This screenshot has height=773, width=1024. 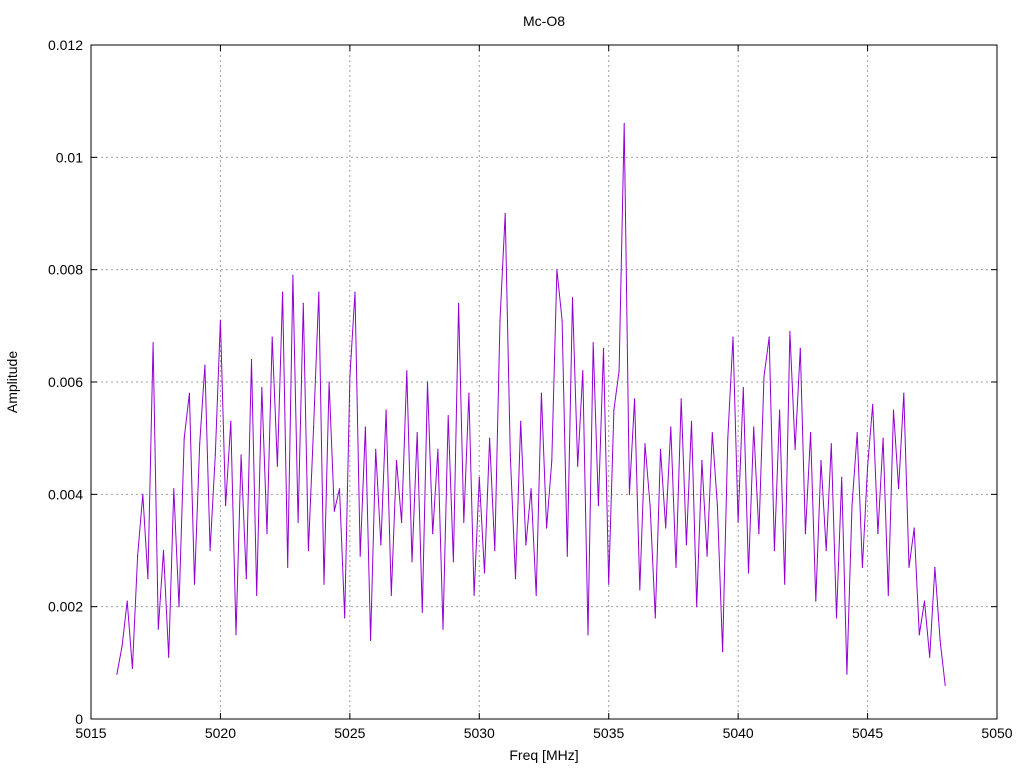 I want to click on chart-title: Mc-O8, so click(x=544, y=21).